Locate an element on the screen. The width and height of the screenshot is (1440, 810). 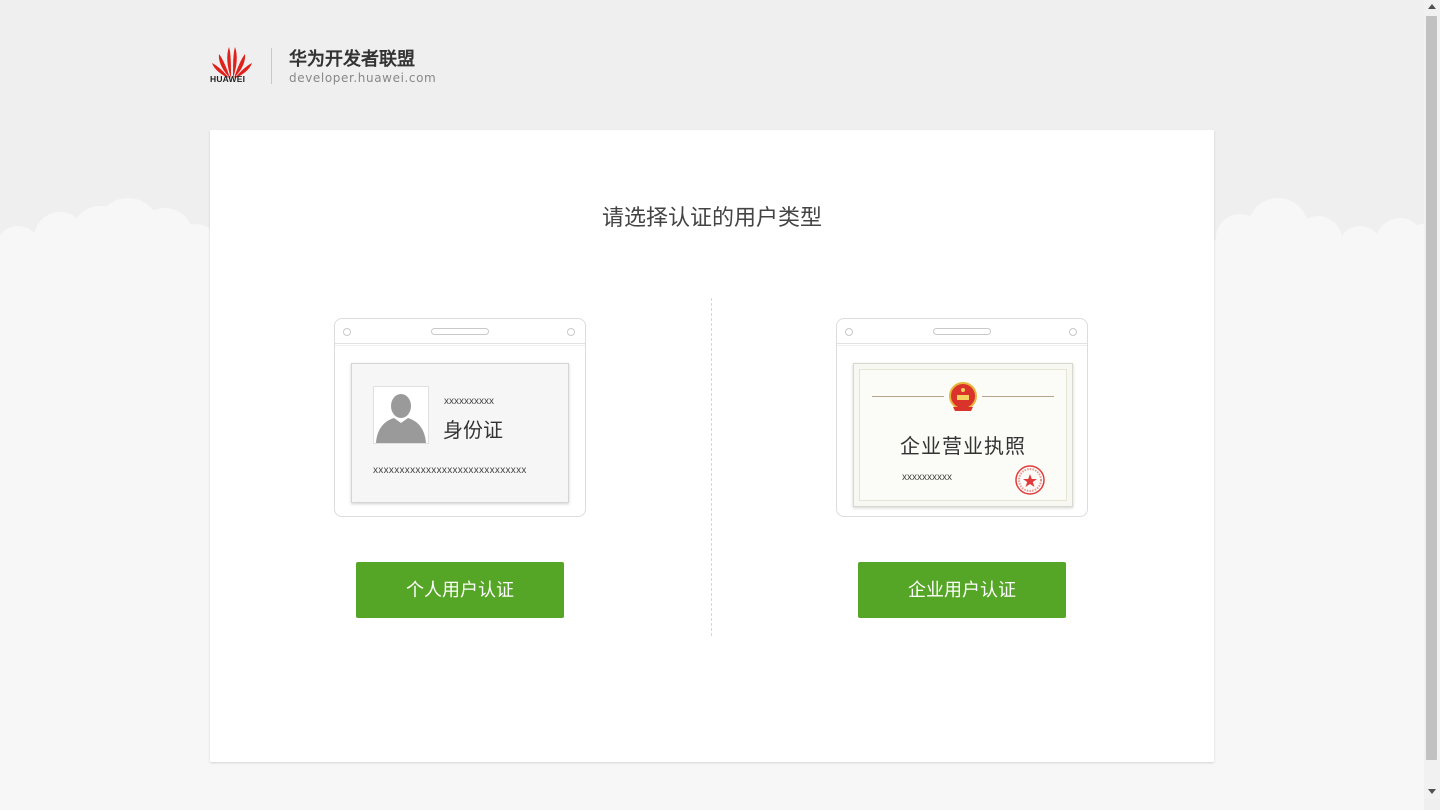
license-placeholder-text: xxxxxxxxxx is located at coordinates (927, 477).